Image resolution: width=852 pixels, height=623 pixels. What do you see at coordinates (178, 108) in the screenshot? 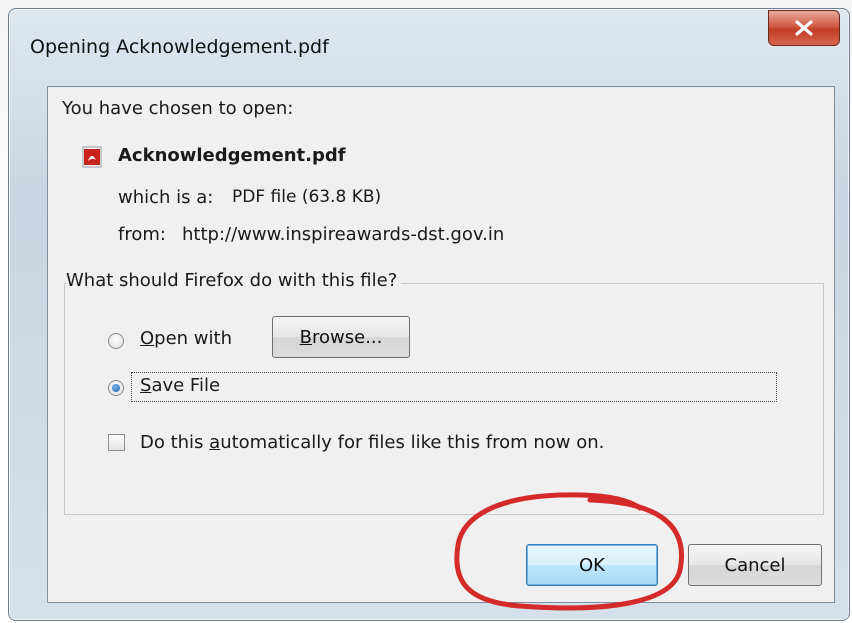
I see `intro-text: You have chosen to open:` at bounding box center [178, 108].